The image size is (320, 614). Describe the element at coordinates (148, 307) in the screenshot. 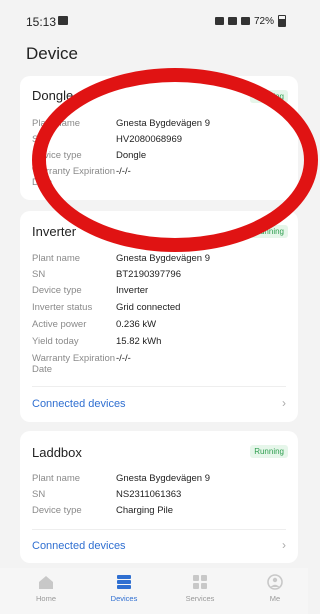

I see `row-value: Grid connected` at that location.